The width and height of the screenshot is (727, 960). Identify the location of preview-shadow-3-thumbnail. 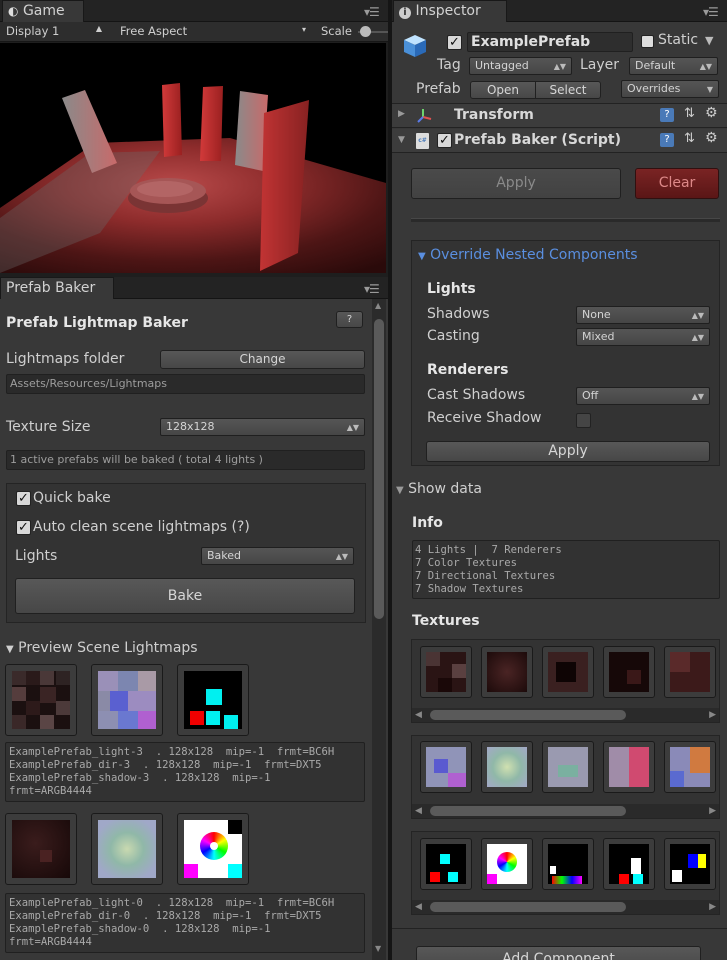
(213, 700).